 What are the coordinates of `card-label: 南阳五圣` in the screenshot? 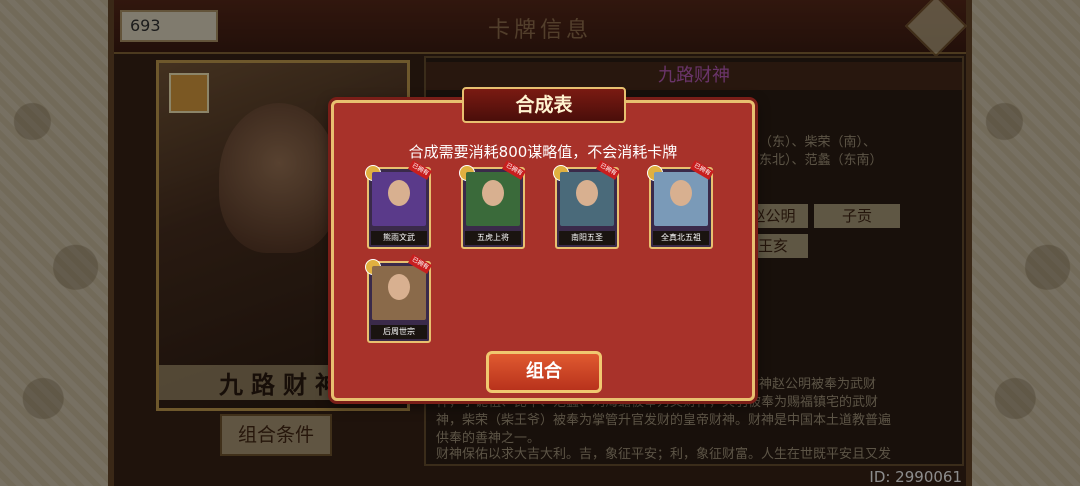 It's located at (587, 238).